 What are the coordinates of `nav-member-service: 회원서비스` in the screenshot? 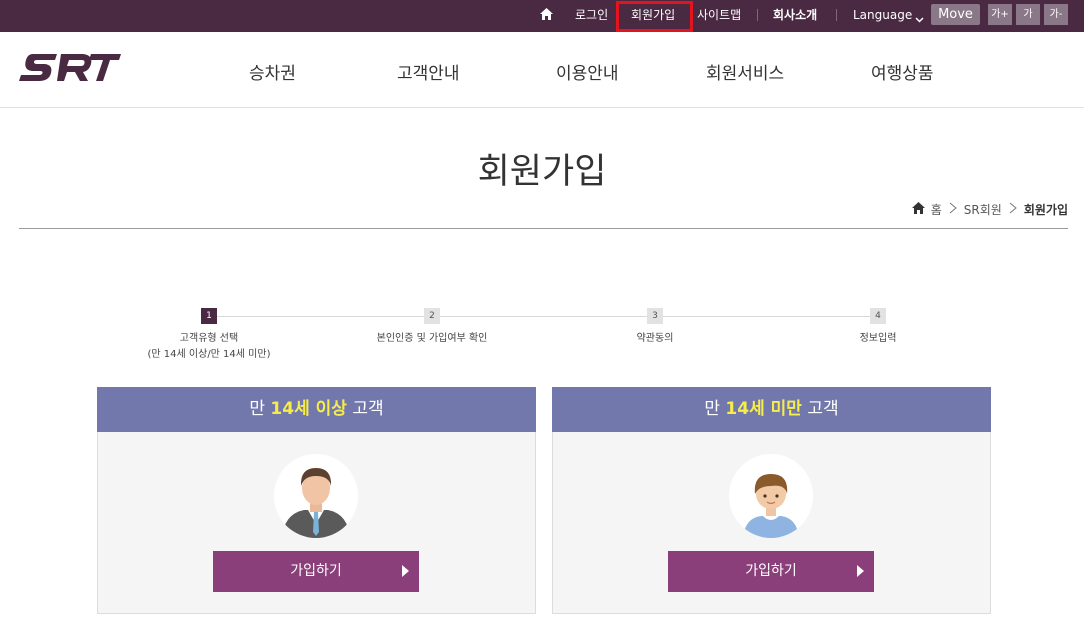 It's located at (745, 71).